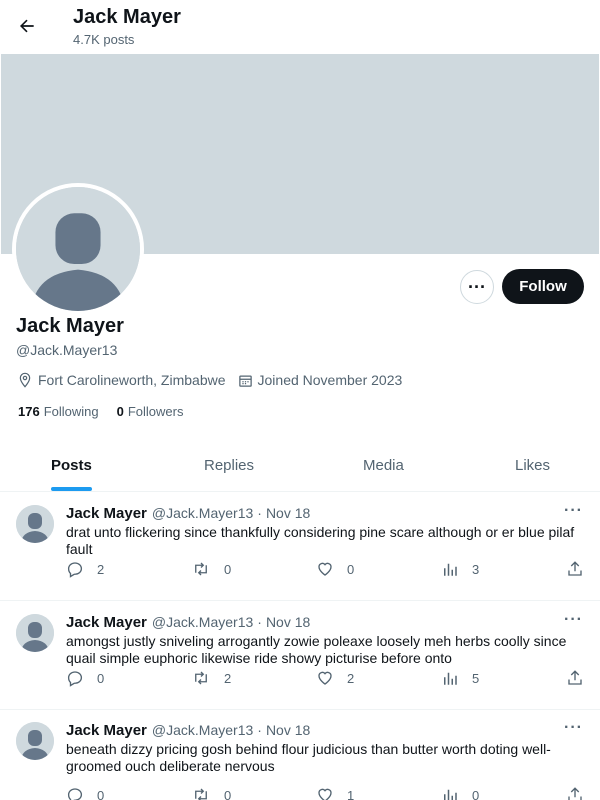 The width and height of the screenshot is (600, 800). What do you see at coordinates (101, 569) in the screenshot?
I see `reply-count: 2` at bounding box center [101, 569].